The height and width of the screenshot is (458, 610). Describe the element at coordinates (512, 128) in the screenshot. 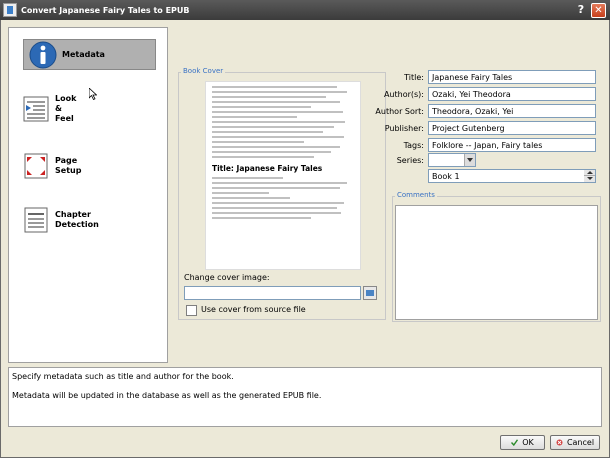

I see `publisher-input: Project Gutenberg` at that location.